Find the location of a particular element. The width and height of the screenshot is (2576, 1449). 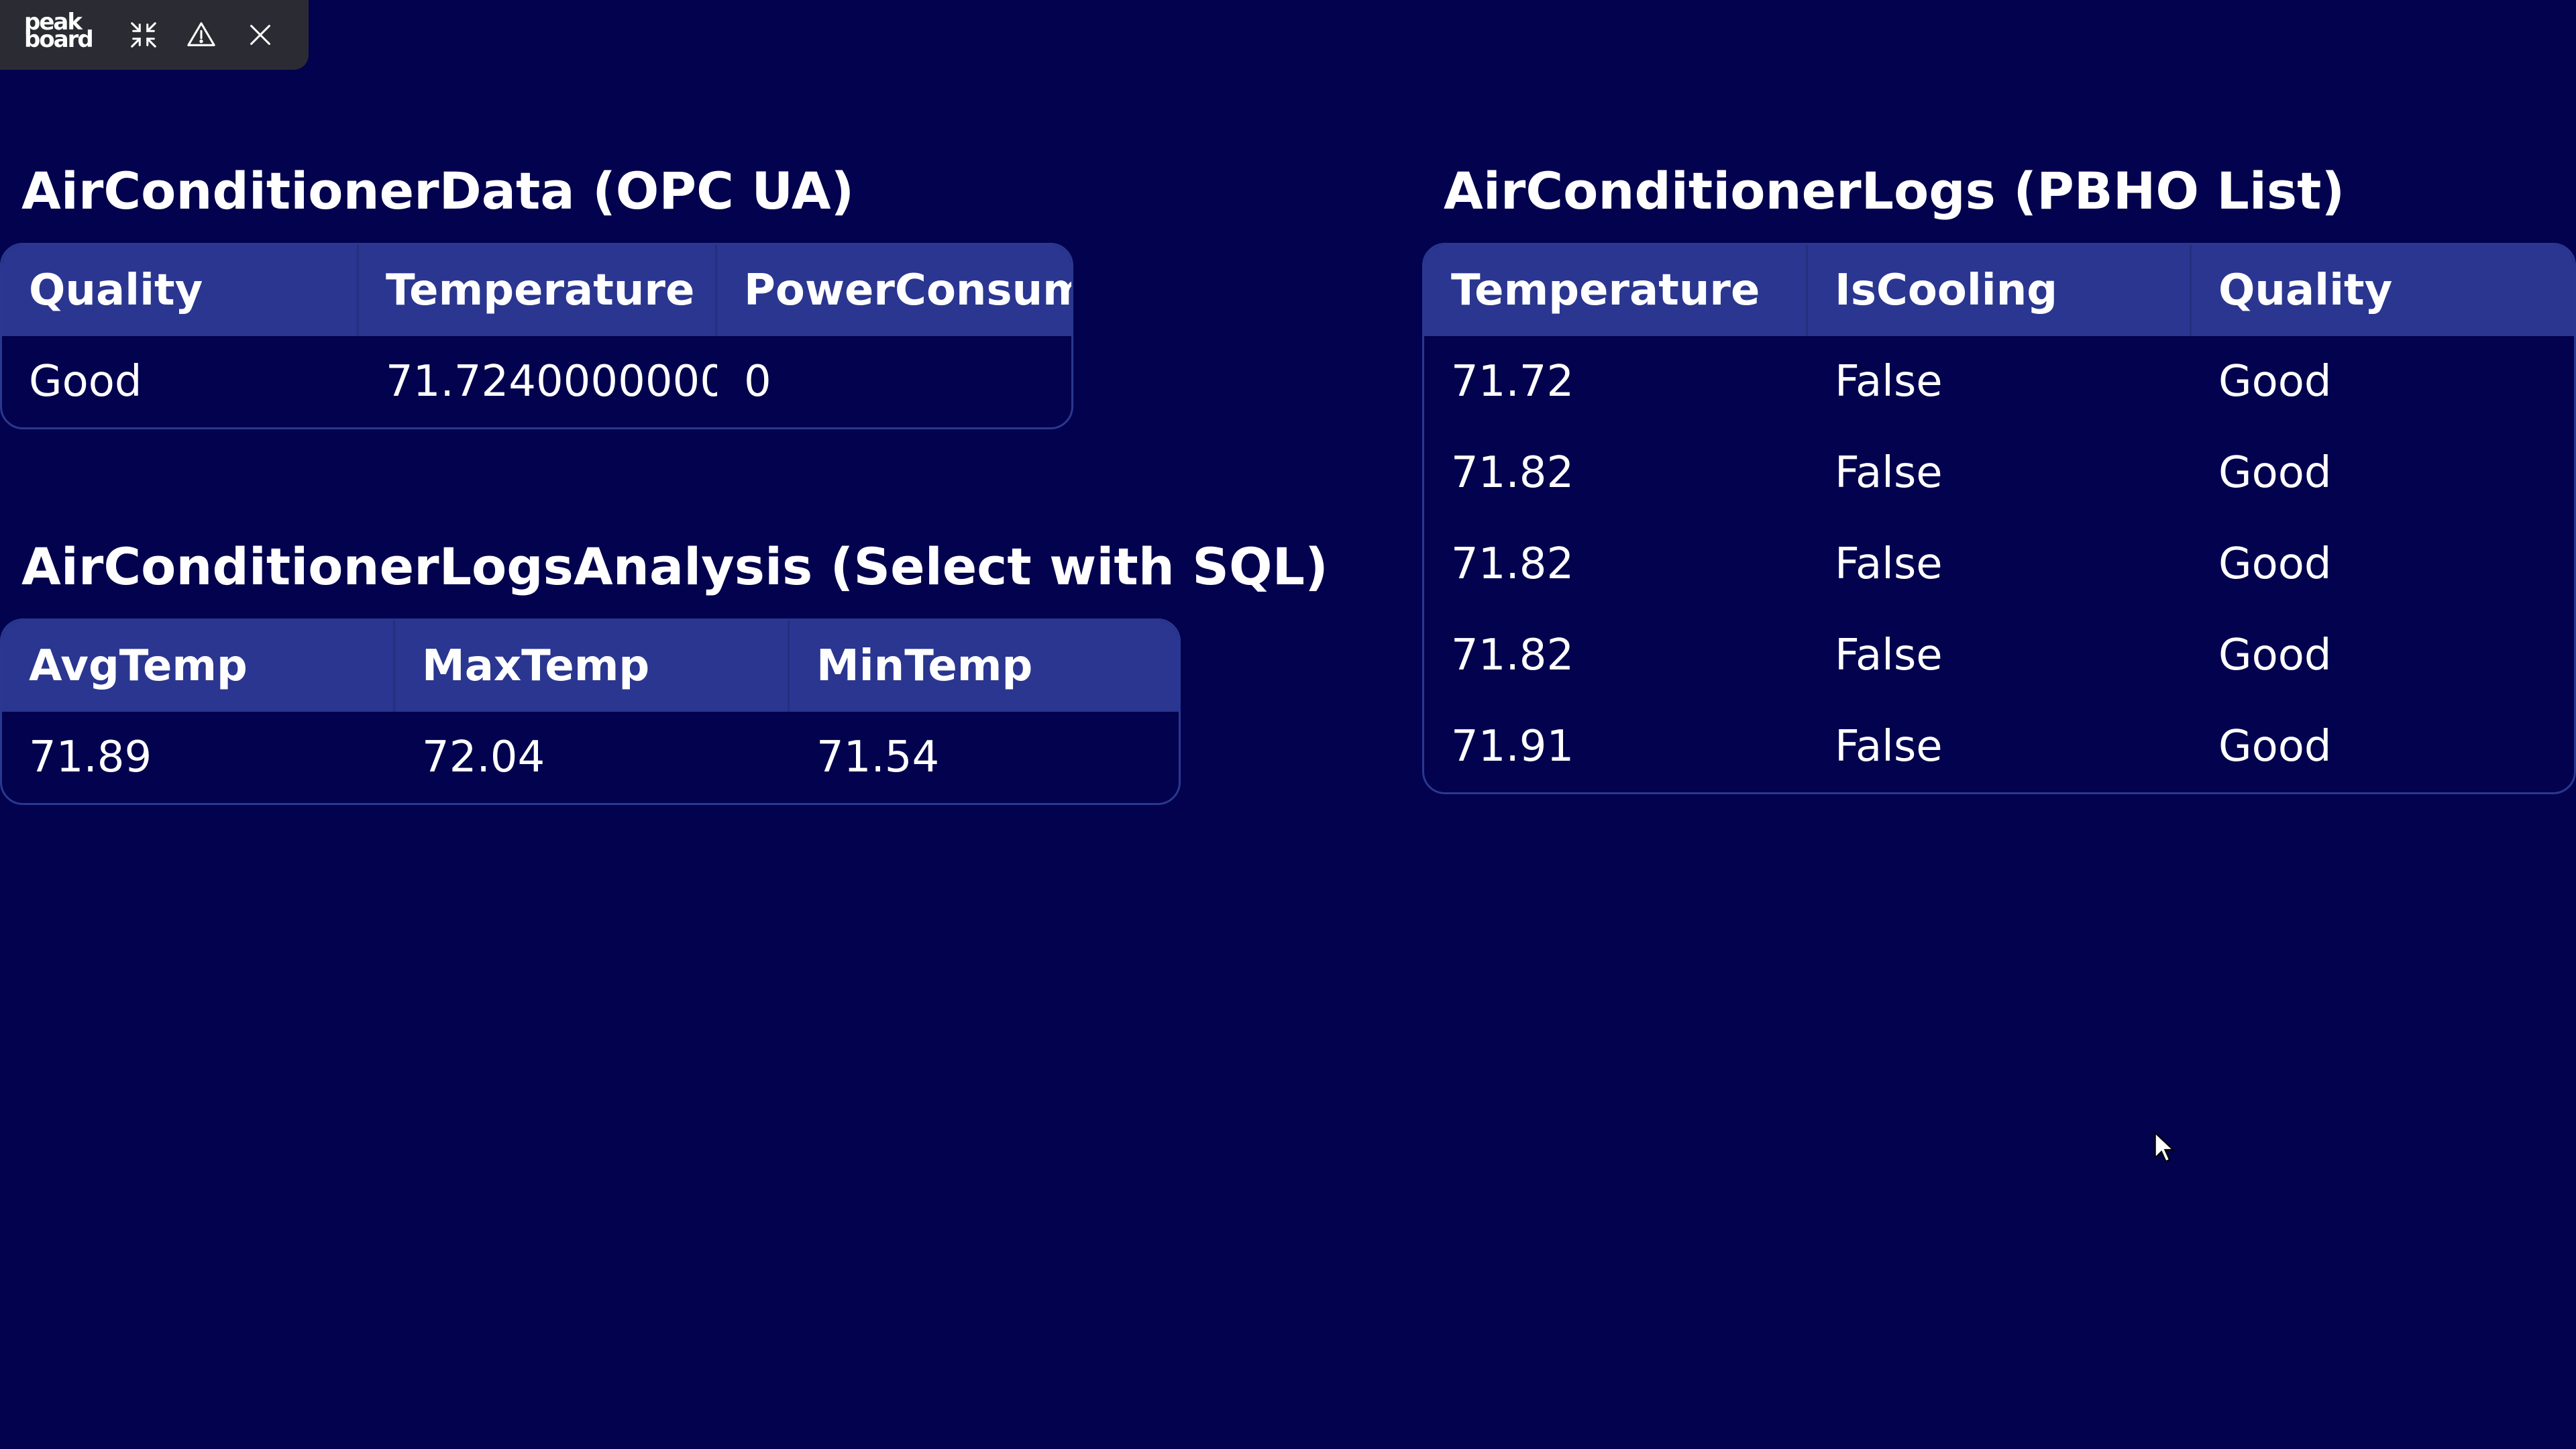

table-row: 71.91 False Good is located at coordinates (1999, 746).